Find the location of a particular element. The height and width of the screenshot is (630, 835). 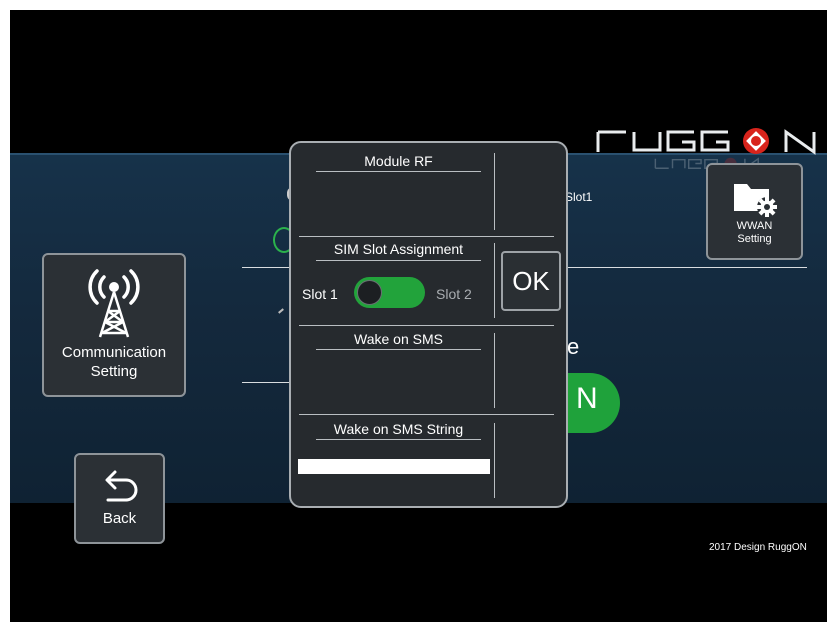

background-partial-text: e is located at coordinates (573, 346).